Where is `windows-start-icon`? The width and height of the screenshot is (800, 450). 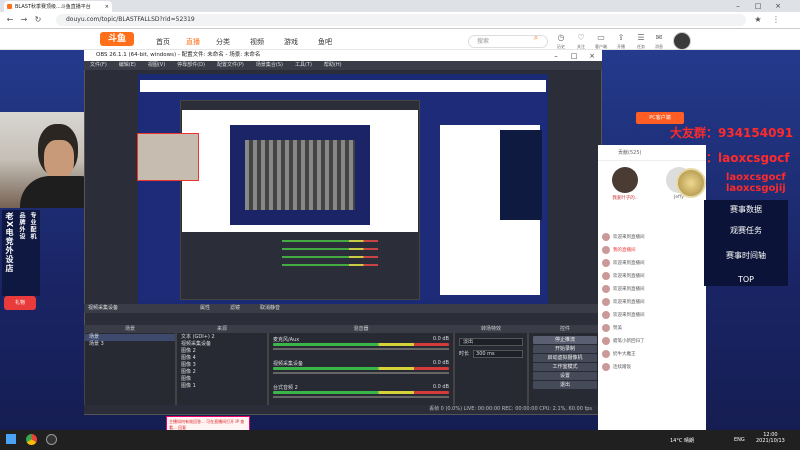
windows-start-icon is located at coordinates (11, 439).